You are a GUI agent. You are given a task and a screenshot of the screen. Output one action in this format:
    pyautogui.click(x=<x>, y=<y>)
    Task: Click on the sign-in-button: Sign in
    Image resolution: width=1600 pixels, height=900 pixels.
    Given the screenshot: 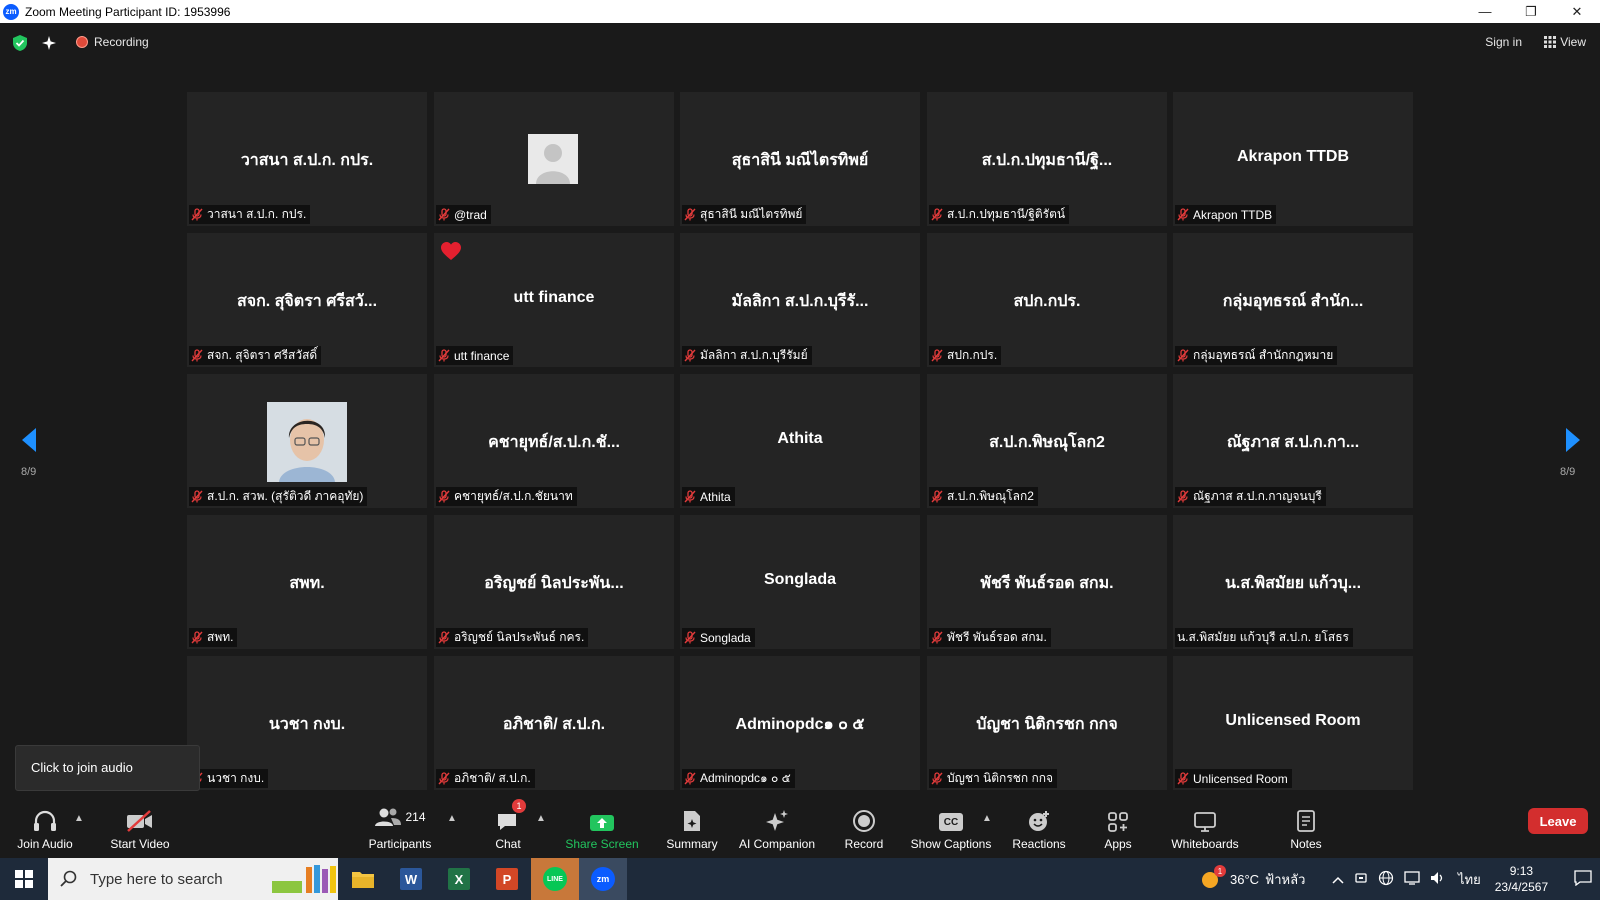 What is the action you would take?
    pyautogui.click(x=1503, y=42)
    